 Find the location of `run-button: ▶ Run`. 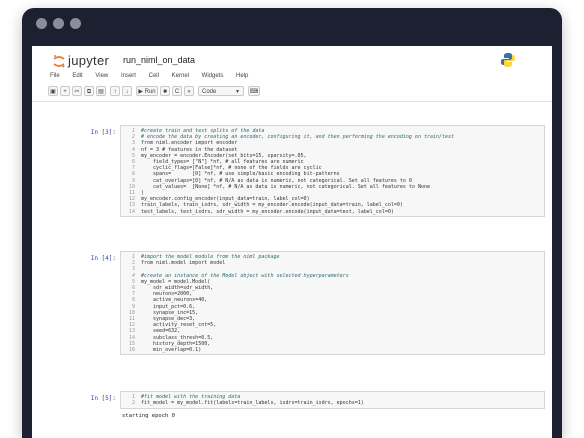

run-button: ▶ Run is located at coordinates (147, 91).